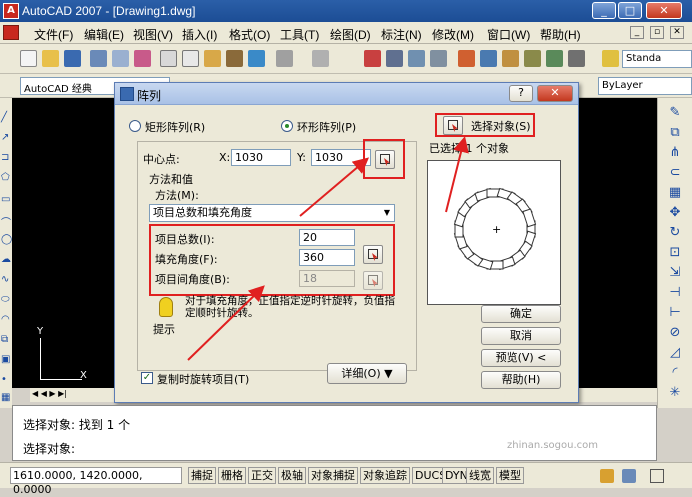 Image resolution: width=692 pixels, height=497 pixels. Describe the element at coordinates (262, 475) in the screenshot. I see `toggle-ortho: 正交` at that location.